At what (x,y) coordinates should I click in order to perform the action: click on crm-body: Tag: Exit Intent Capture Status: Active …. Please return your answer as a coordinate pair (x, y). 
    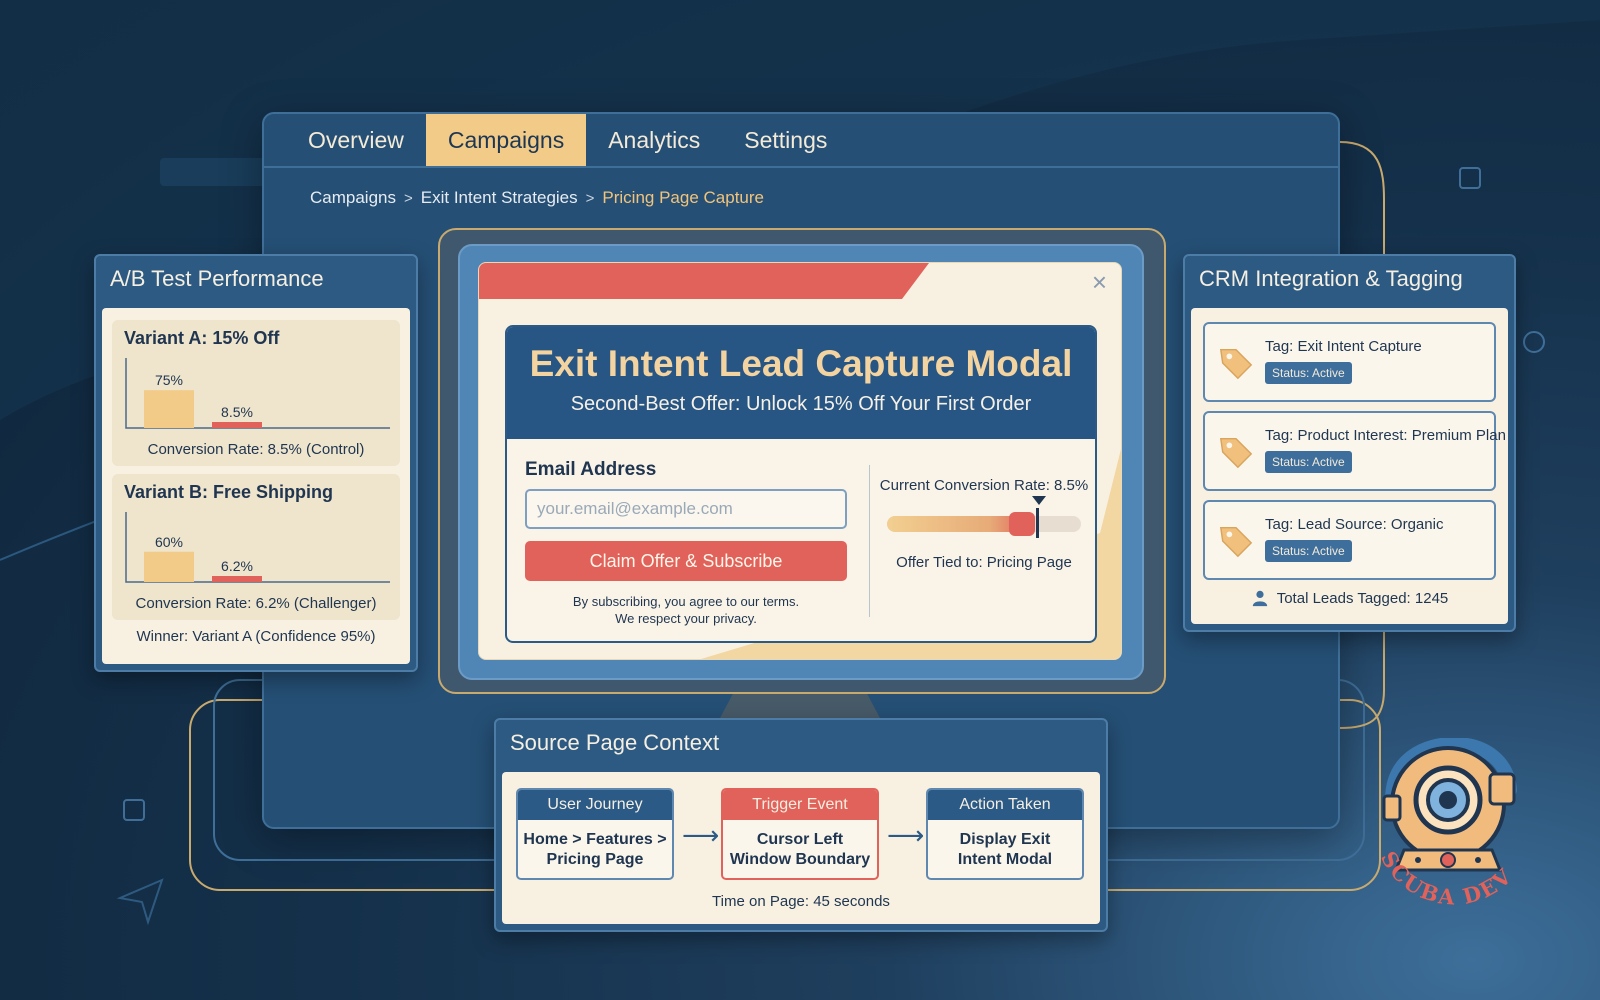
    Looking at the image, I should click on (1349, 466).